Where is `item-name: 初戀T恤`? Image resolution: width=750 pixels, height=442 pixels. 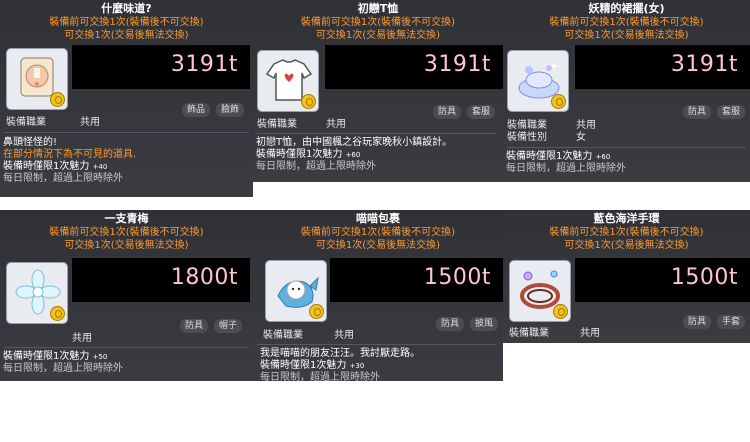 item-name: 初戀T恤 is located at coordinates (378, 8).